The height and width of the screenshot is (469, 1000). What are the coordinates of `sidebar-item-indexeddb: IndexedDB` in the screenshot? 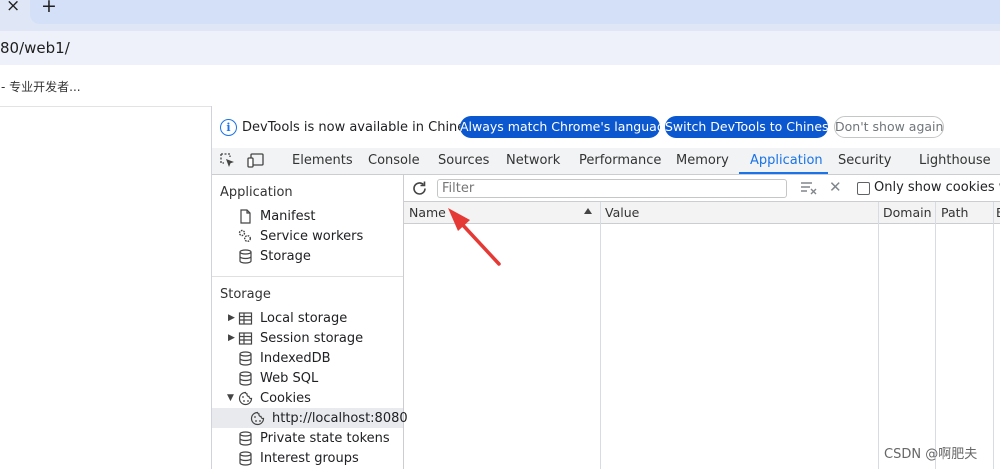 It's located at (295, 358).